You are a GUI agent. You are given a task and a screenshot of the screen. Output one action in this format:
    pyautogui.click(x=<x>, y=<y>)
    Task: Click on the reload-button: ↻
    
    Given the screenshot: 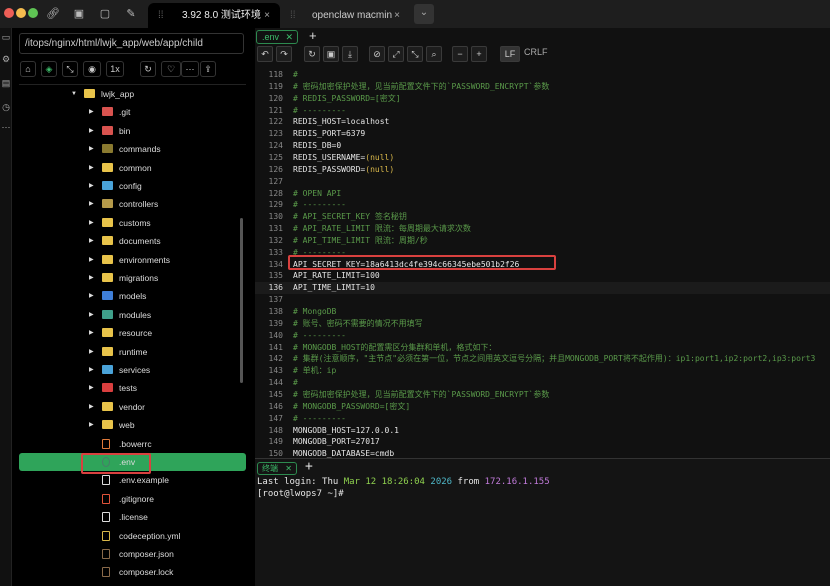 What is the action you would take?
    pyautogui.click(x=312, y=54)
    